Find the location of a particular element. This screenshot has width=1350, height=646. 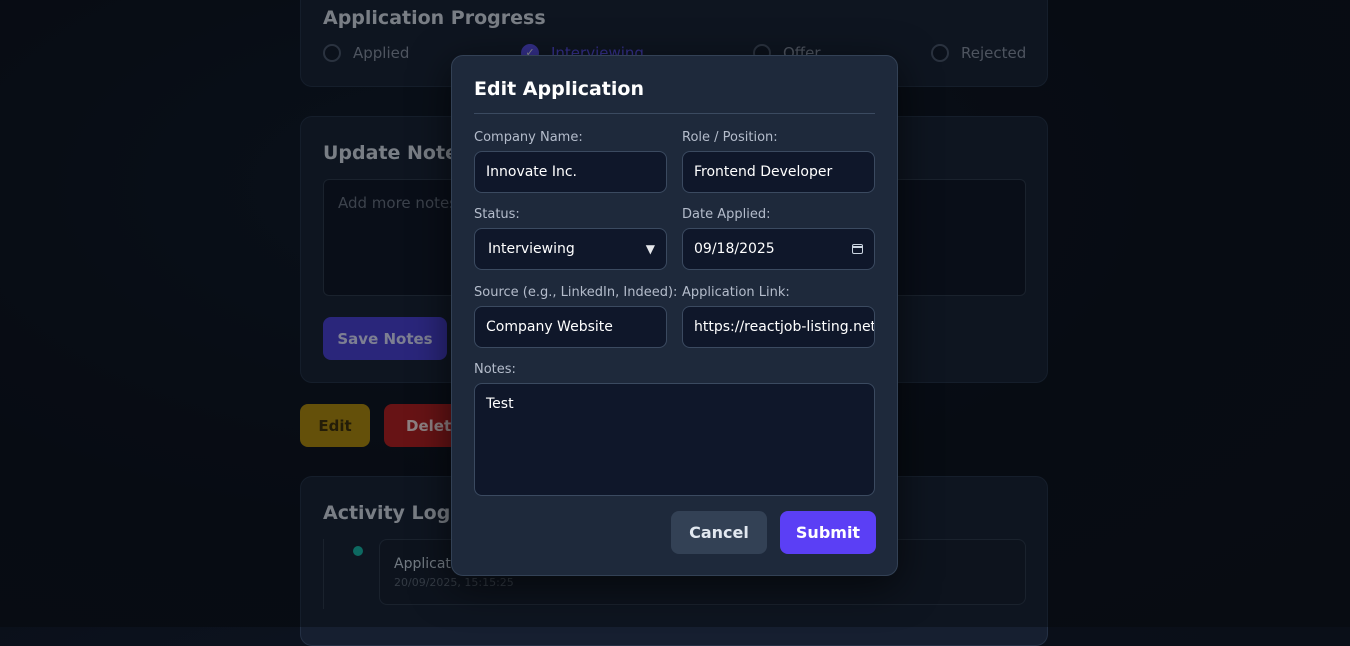

source-label: Source (e.g., LinkedIn, Indeed): is located at coordinates (576, 292).